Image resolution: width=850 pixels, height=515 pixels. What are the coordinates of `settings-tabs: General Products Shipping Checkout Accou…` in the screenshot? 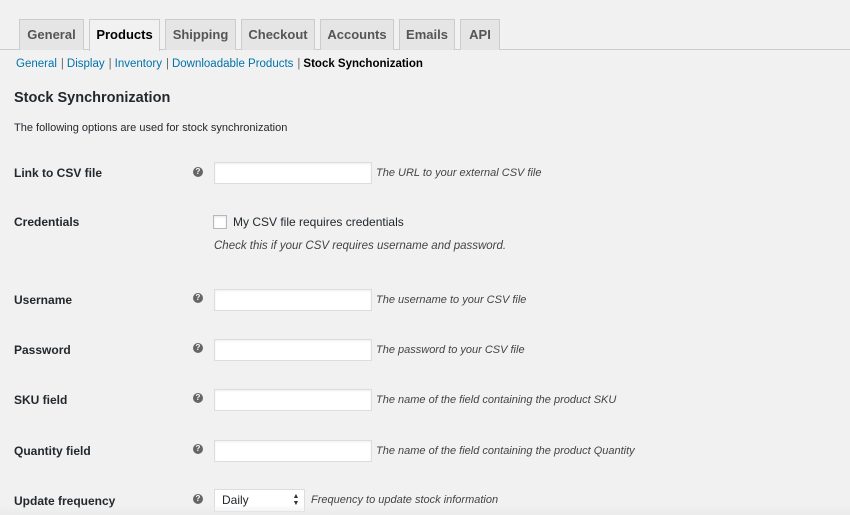 It's located at (425, 25).